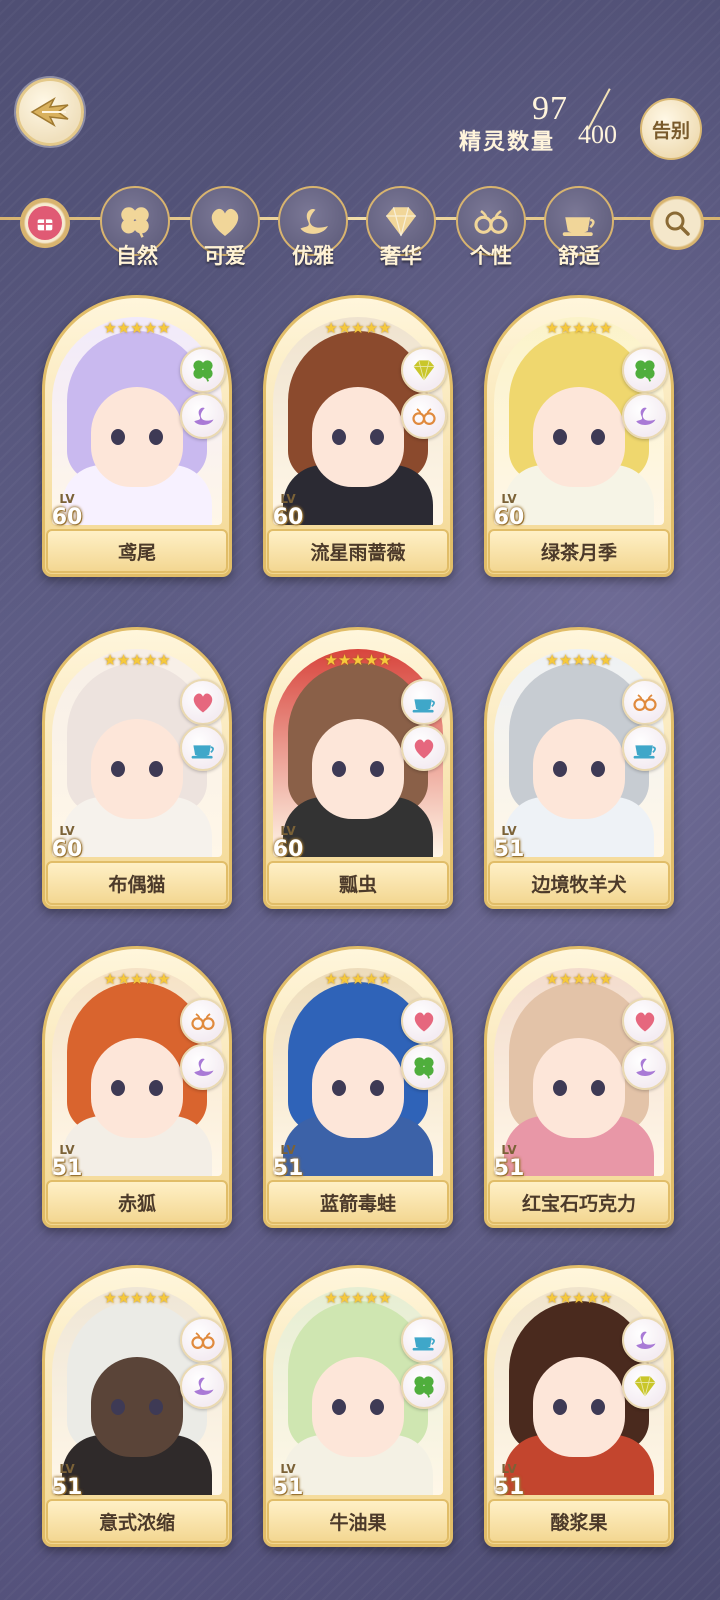 This screenshot has width=720, height=1600. What do you see at coordinates (579, 1521) in the screenshot?
I see `spirit-name: 酸浆果` at bounding box center [579, 1521].